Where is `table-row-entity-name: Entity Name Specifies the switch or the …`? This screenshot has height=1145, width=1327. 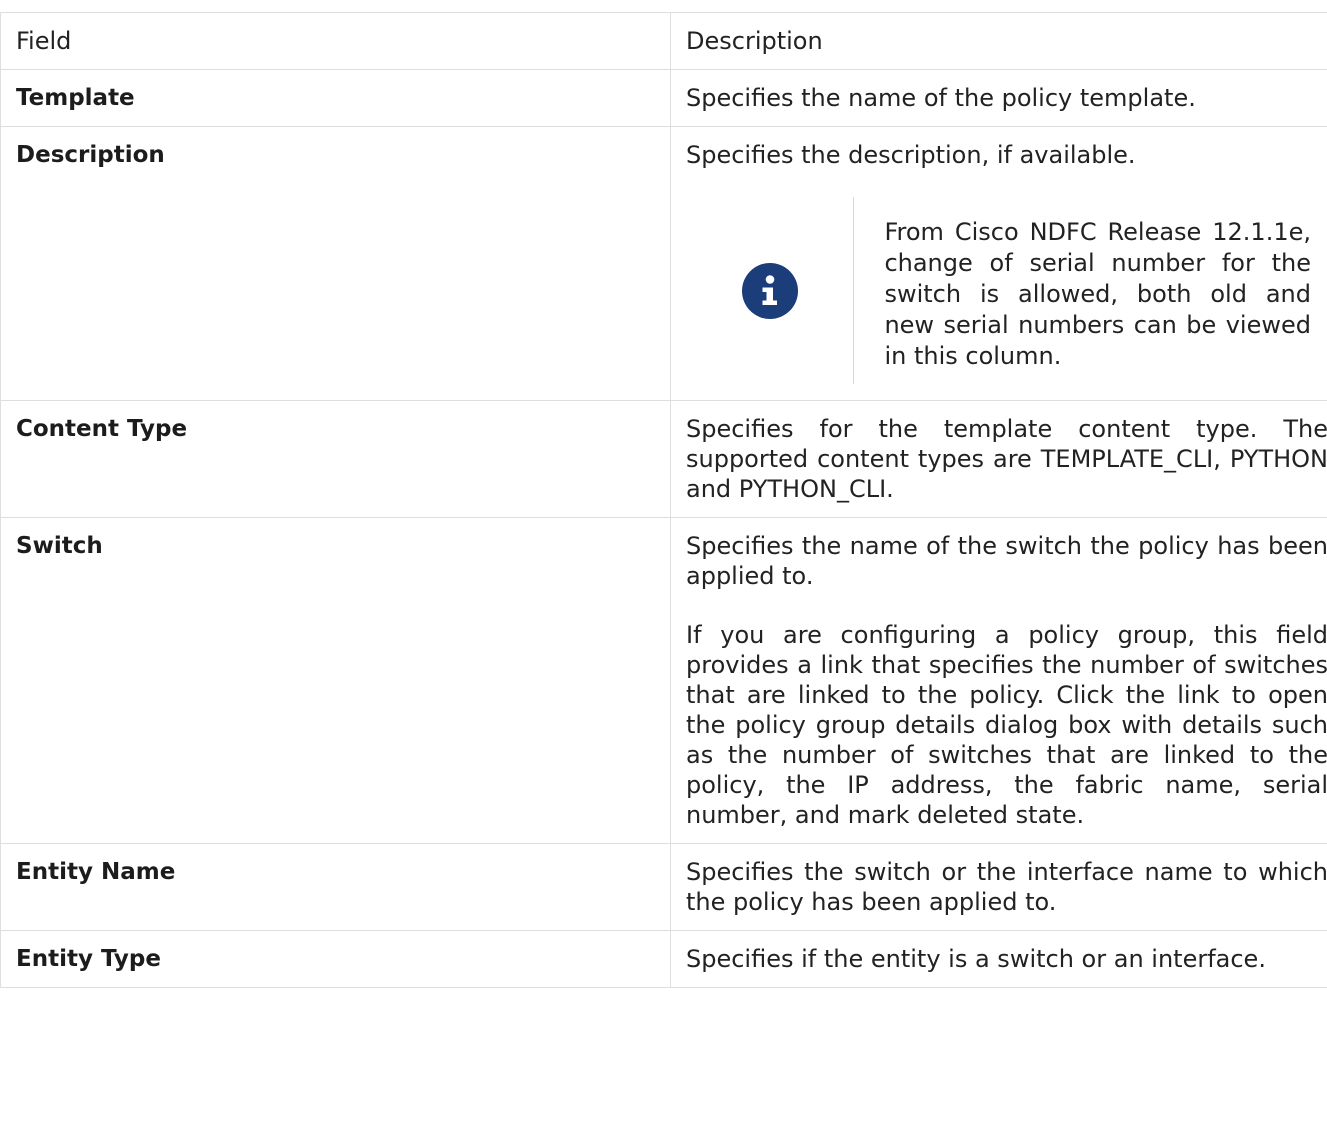 table-row-entity-name: Entity Name Specifies the switch or the … is located at coordinates (663, 887).